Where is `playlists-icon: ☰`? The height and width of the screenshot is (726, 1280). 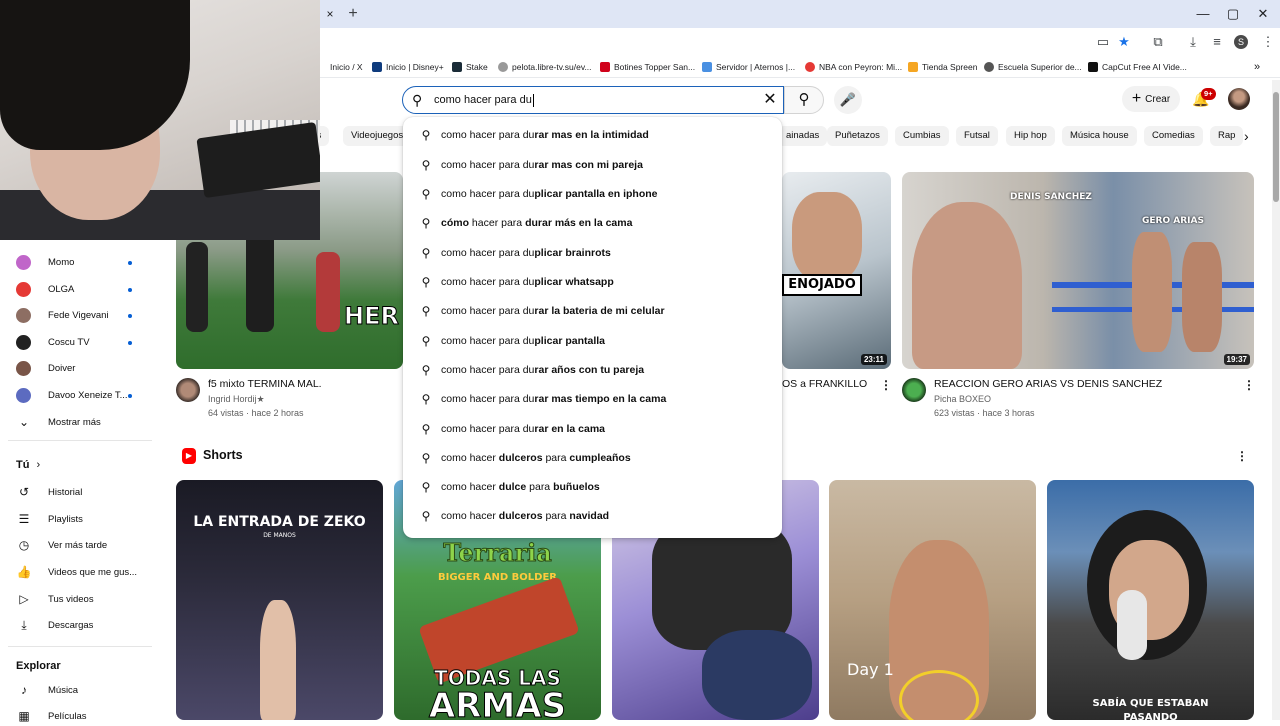
playlists-icon: ☰ is located at coordinates (24, 519).